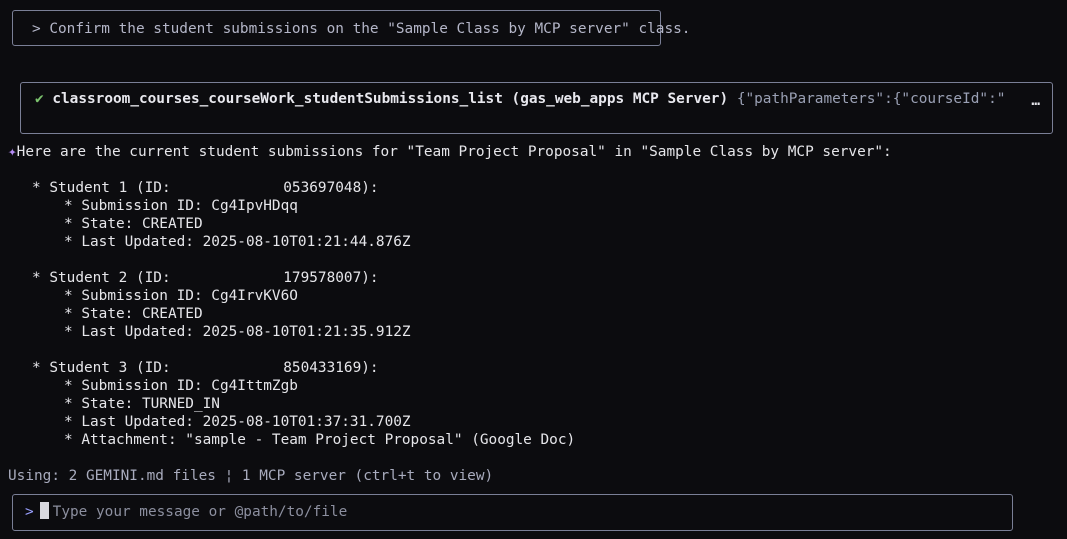  What do you see at coordinates (237, 422) in the screenshot?
I see `list-item: * Last Updated: 2025-08-10T01:37:31.700Z` at bounding box center [237, 422].